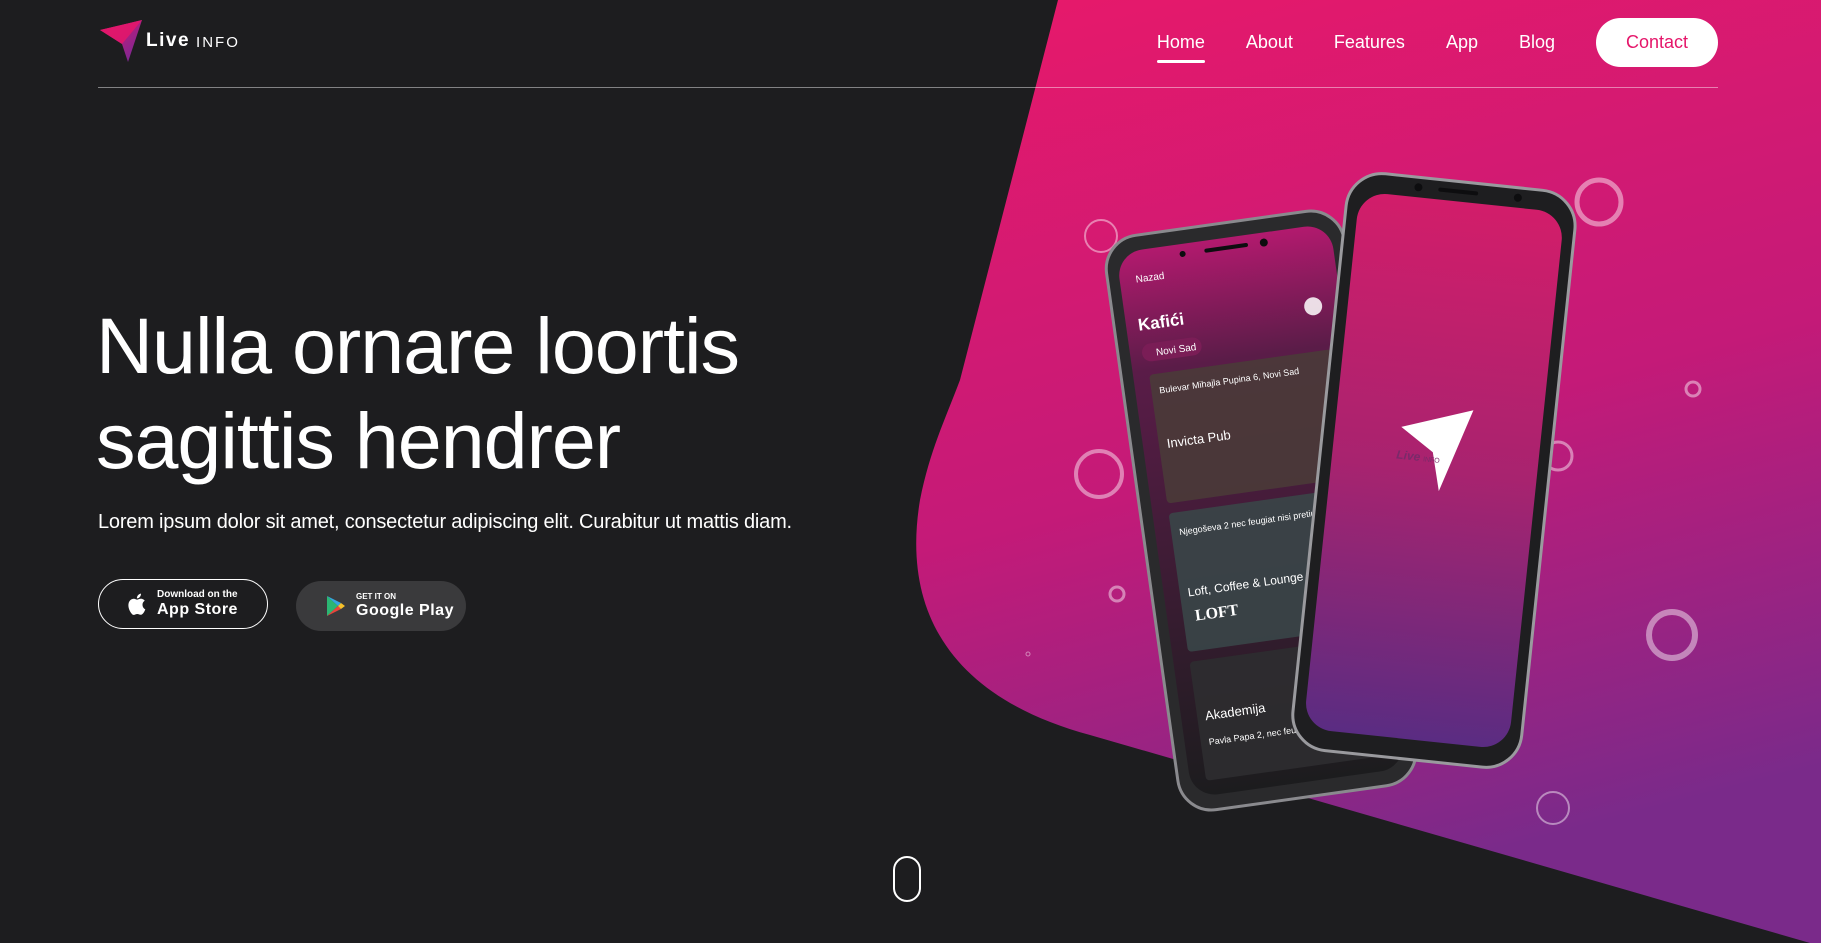 This screenshot has width=1821, height=943. I want to click on app-store-text: Download on the App Store, so click(197, 604).